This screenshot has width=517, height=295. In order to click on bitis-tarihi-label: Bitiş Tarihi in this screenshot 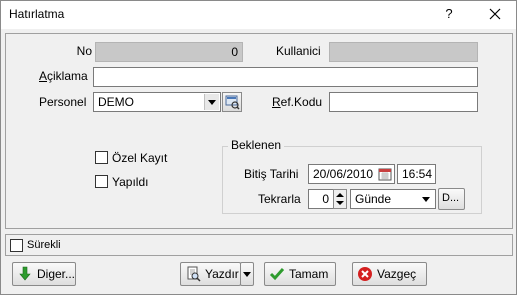, I will do `click(271, 174)`.